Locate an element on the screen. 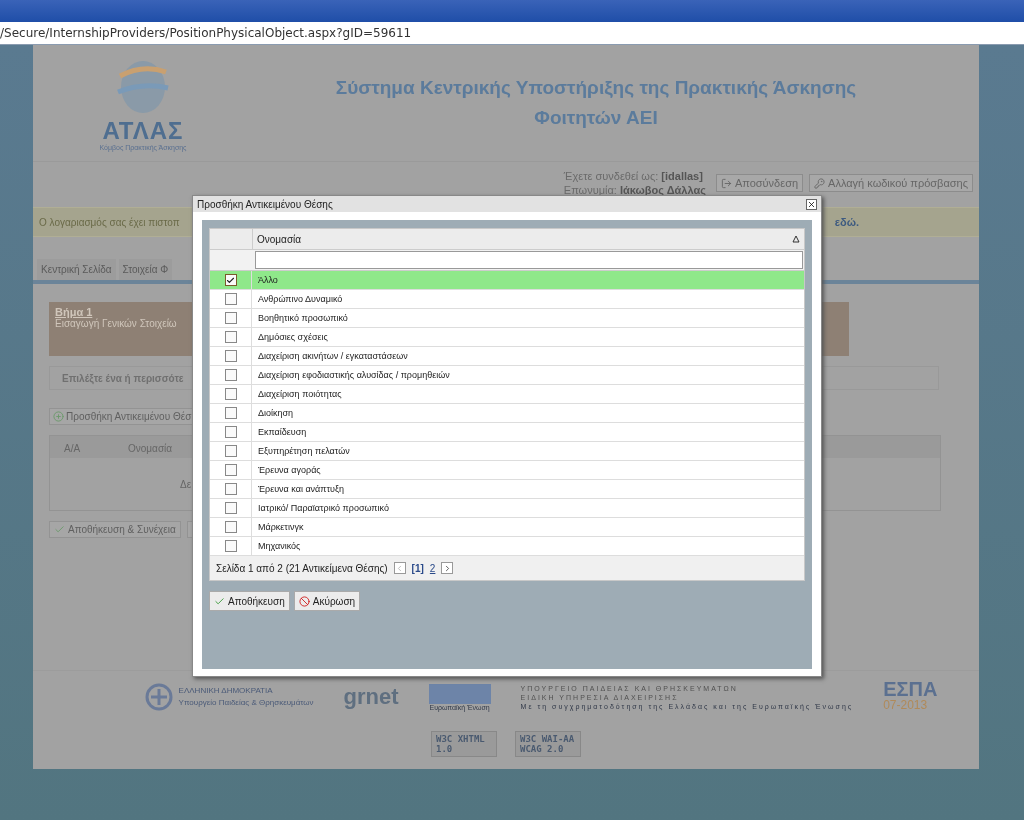 The height and width of the screenshot is (820, 1024). dialog-title: Προσθήκη Αντικειμένου Θέσης is located at coordinates (265, 204).